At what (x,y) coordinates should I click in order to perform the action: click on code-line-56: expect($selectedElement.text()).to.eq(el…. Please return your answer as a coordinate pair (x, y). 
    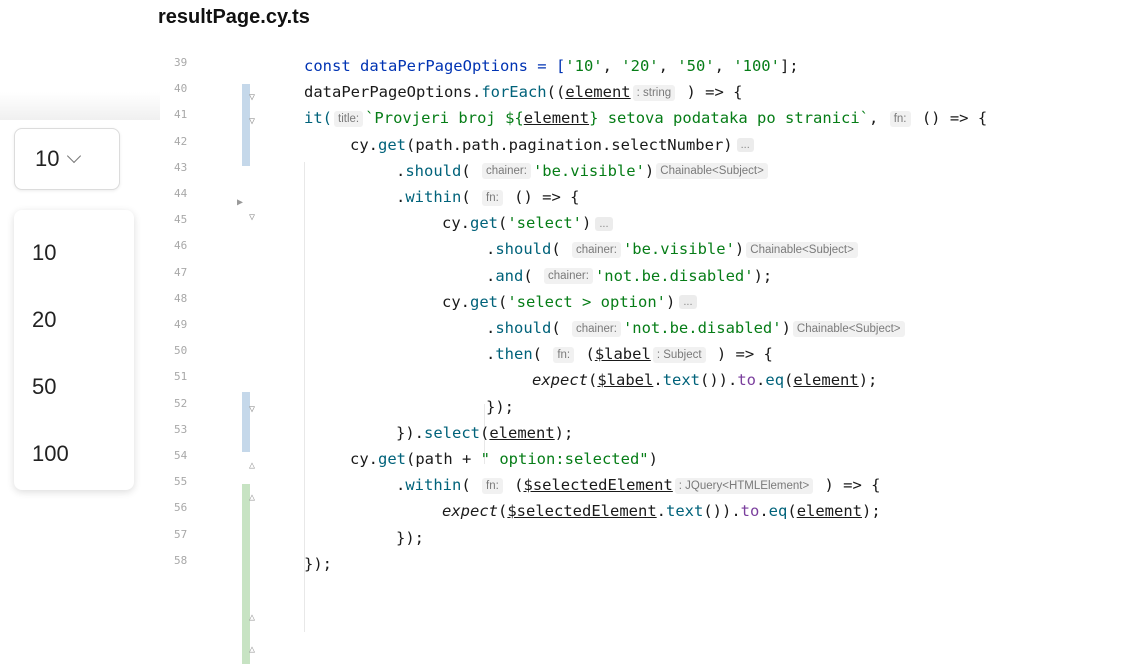
    Looking at the image, I should click on (661, 511).